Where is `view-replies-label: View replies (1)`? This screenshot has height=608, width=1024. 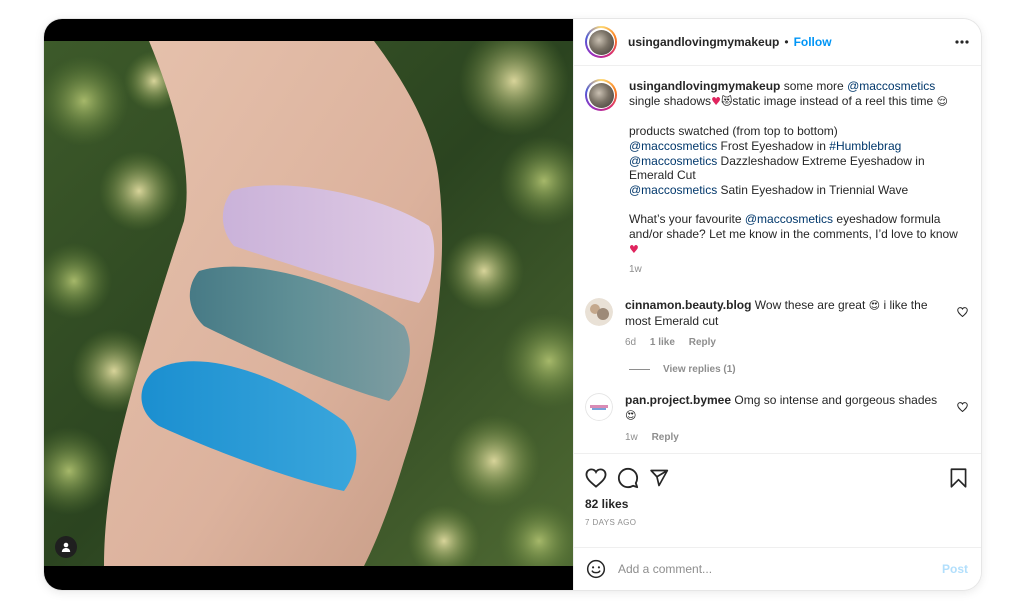
view-replies-label: View replies (1) is located at coordinates (699, 370).